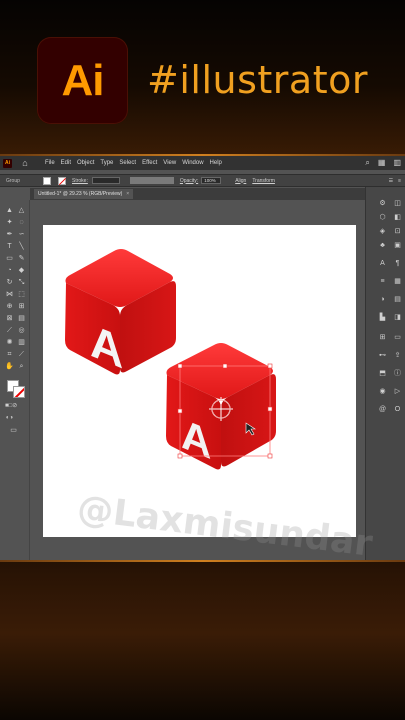 The height and width of the screenshot is (720, 405). Describe the element at coordinates (382, 231) in the screenshot. I see `swatches-icon: ◈` at that location.